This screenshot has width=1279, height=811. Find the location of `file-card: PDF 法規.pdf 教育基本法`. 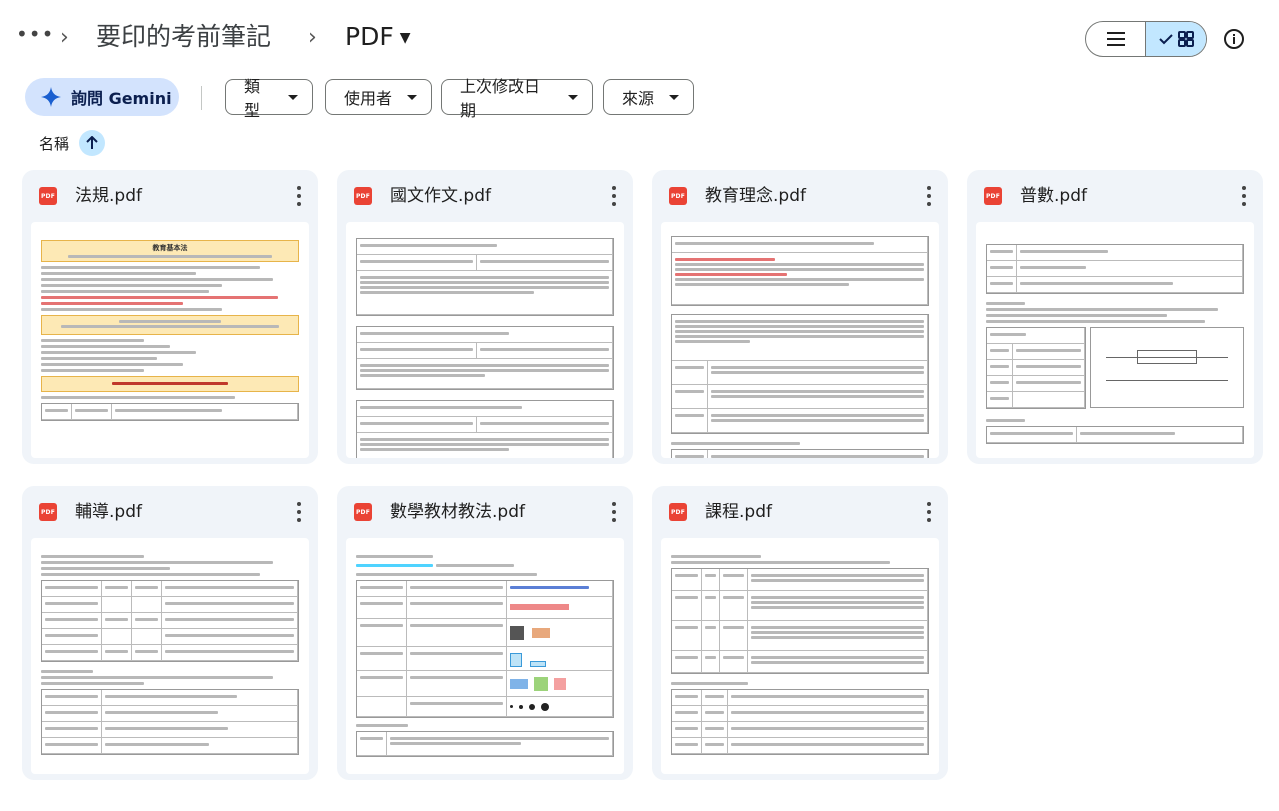

file-card: PDF 法規.pdf 教育基本法 is located at coordinates (170, 317).